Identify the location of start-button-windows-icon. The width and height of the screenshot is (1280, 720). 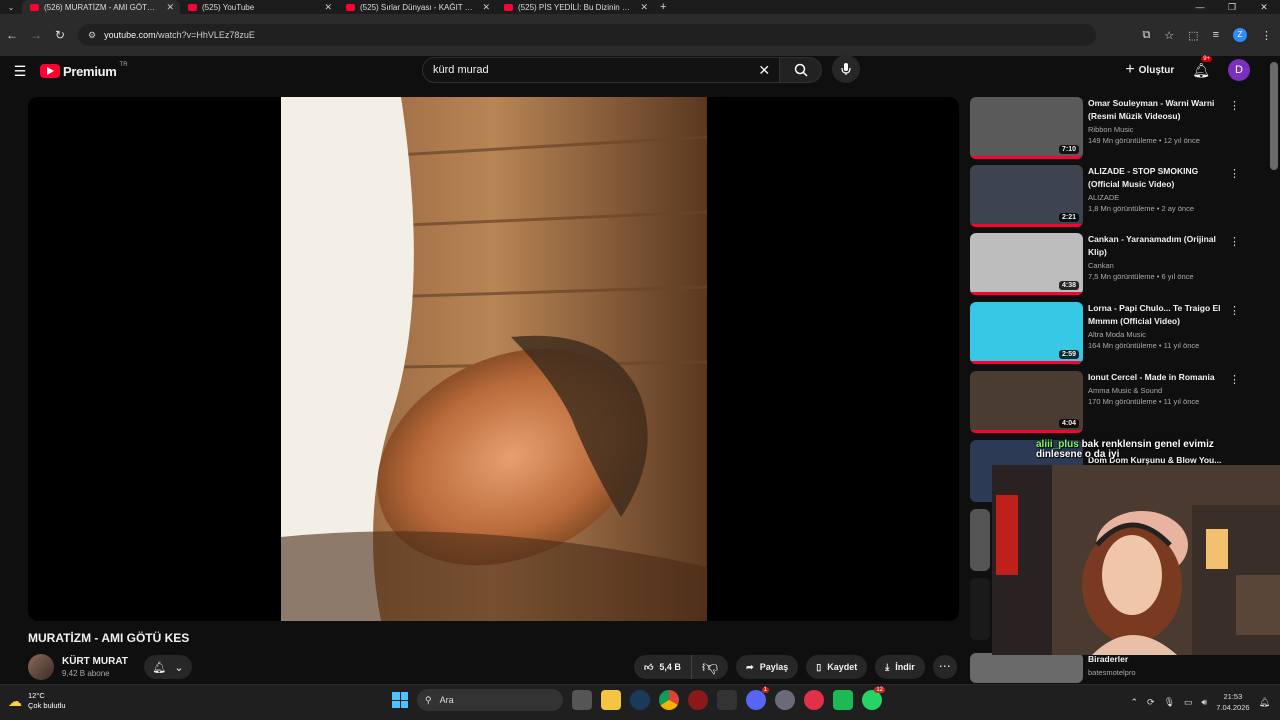
(400, 700).